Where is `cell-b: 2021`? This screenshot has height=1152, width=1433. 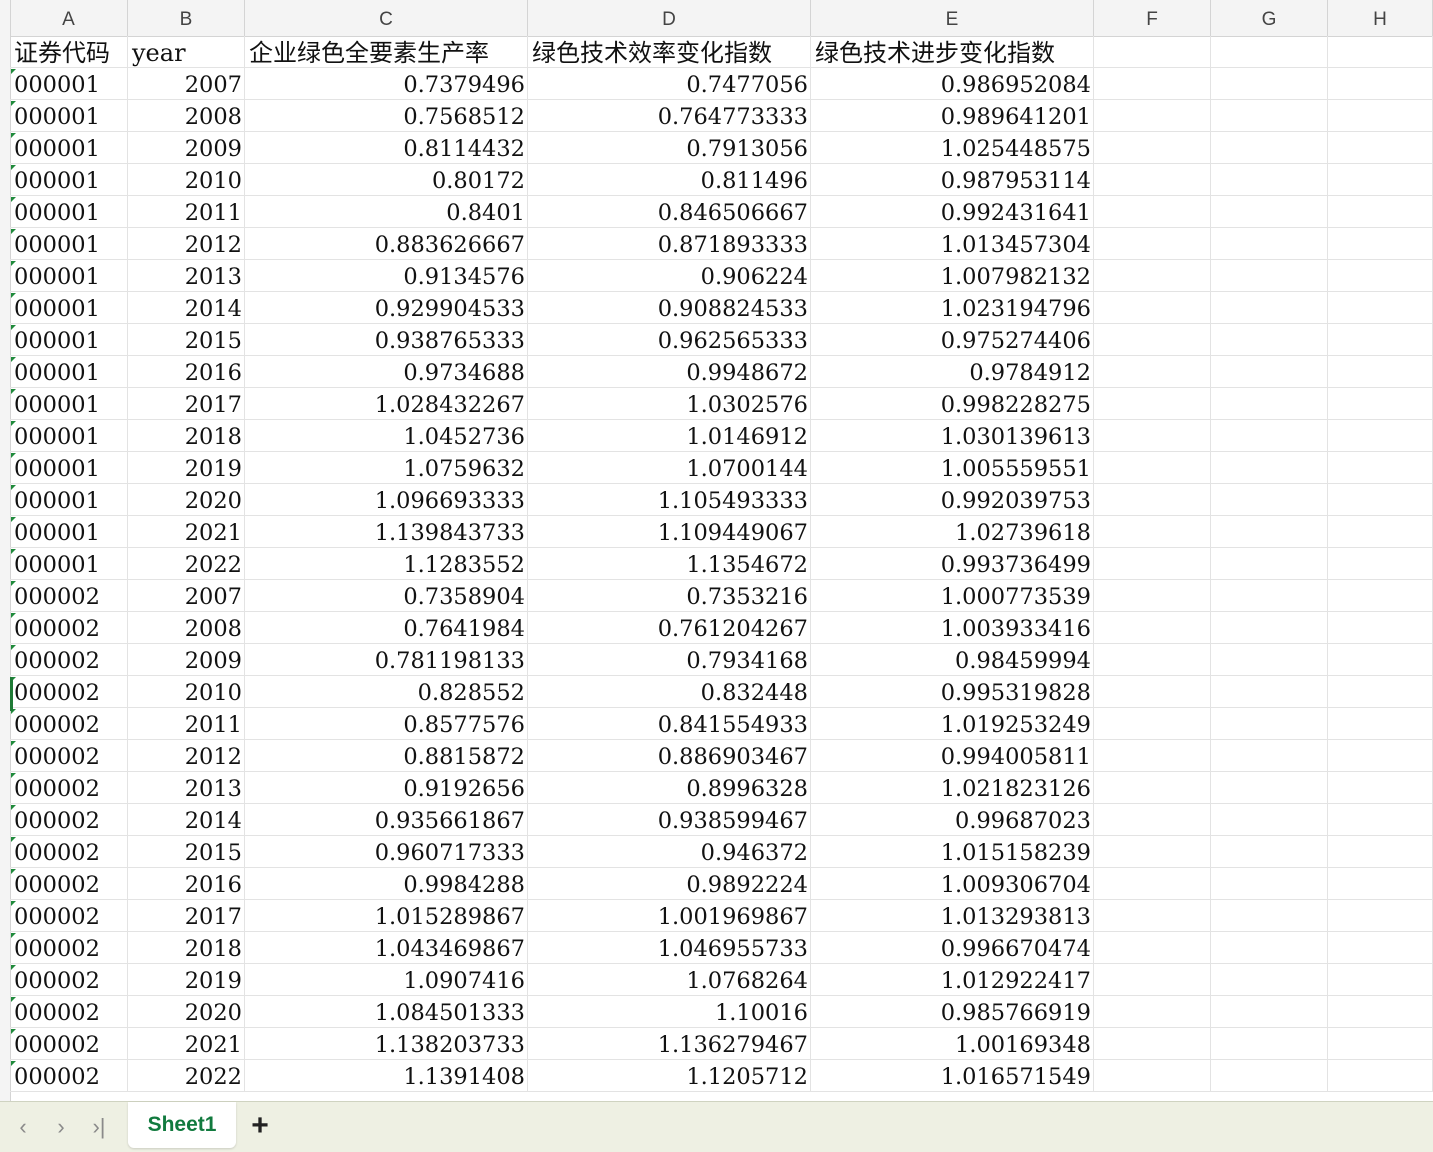
cell-b: 2021 is located at coordinates (186, 532).